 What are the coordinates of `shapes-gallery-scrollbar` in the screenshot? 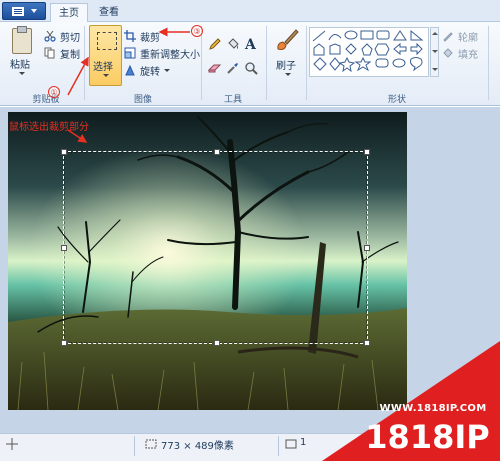 It's located at (434, 52).